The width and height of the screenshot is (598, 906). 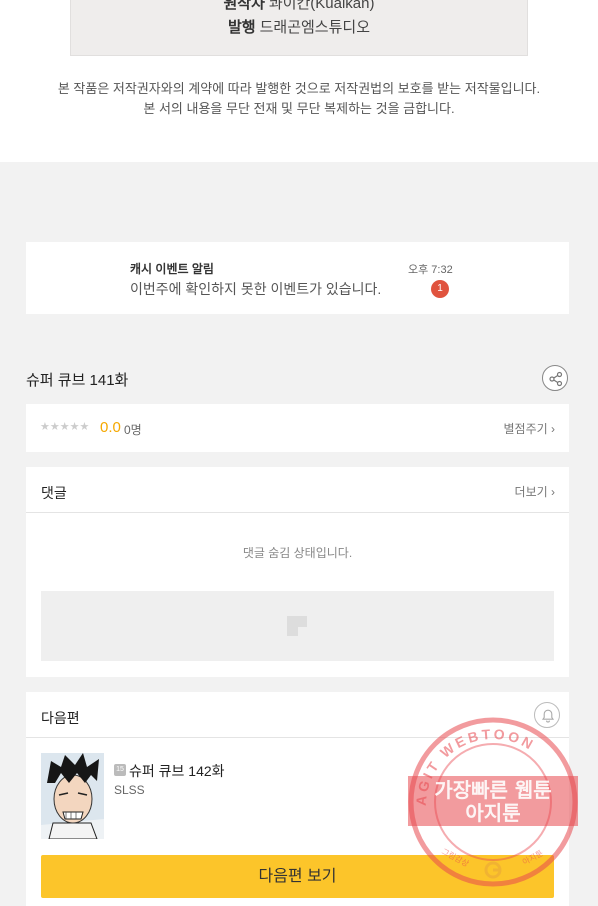 I want to click on next-episode-header: 다음편, so click(x=60, y=718).